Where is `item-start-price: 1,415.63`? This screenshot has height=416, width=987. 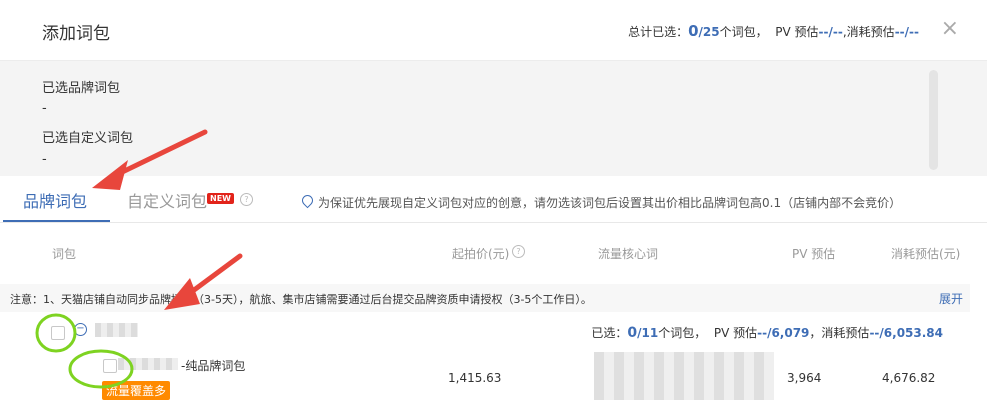 item-start-price: 1,415.63 is located at coordinates (475, 378).